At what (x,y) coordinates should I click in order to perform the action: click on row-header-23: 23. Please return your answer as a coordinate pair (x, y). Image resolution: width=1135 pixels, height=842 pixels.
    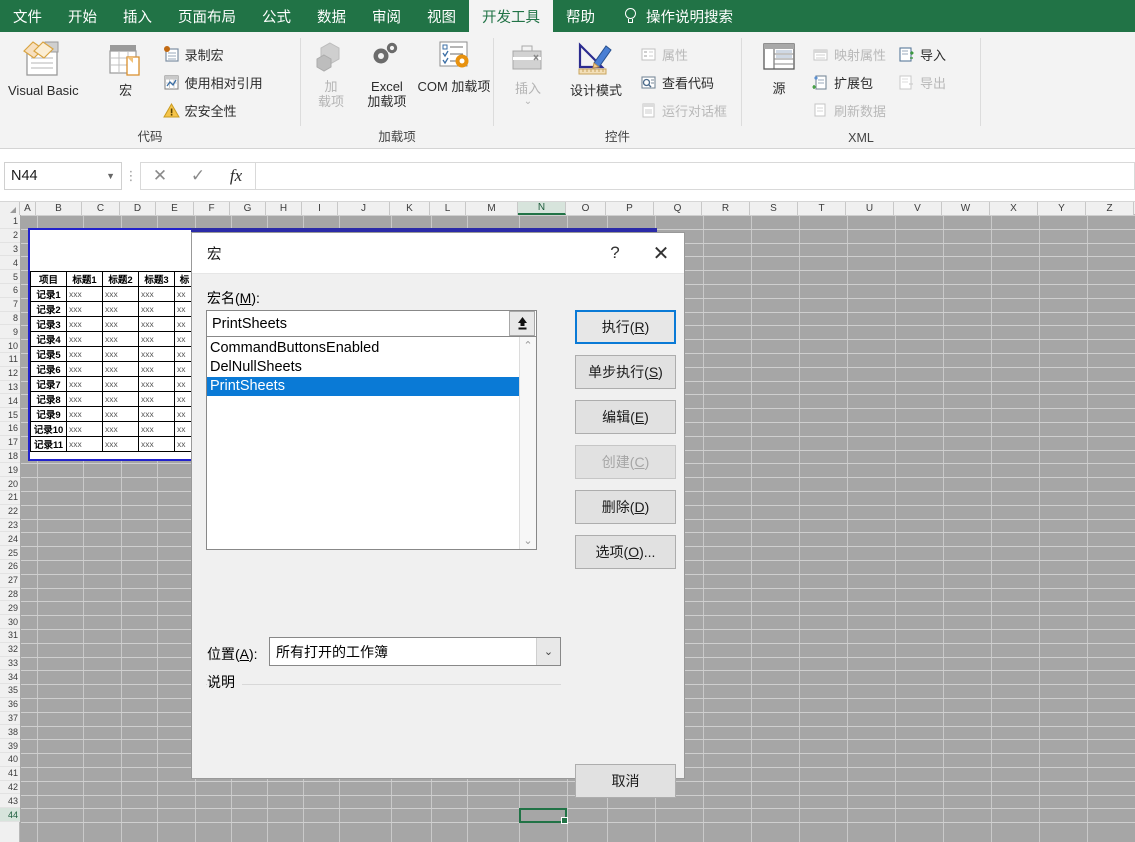
    Looking at the image, I should click on (10, 525).